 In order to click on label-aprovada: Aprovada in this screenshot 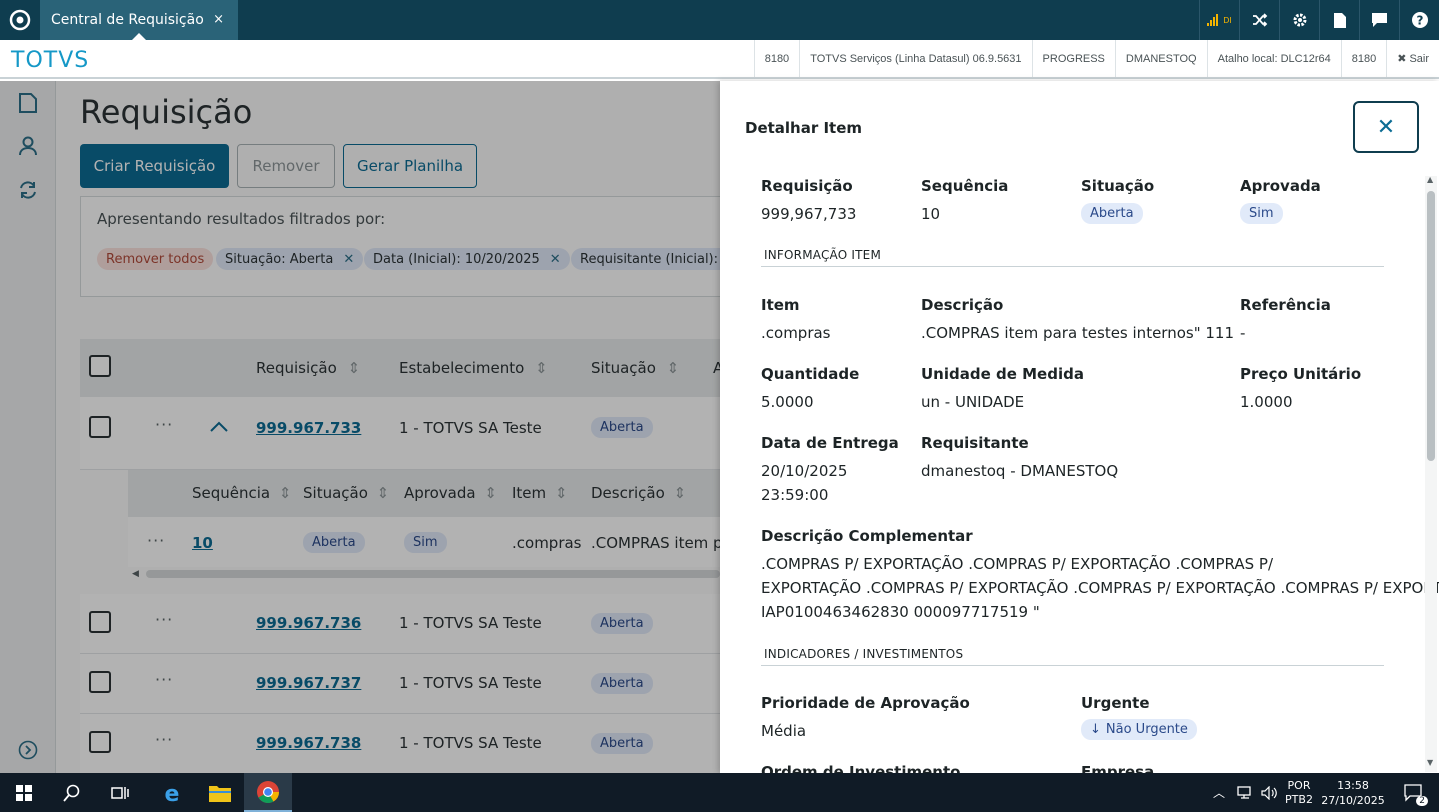, I will do `click(1280, 186)`.